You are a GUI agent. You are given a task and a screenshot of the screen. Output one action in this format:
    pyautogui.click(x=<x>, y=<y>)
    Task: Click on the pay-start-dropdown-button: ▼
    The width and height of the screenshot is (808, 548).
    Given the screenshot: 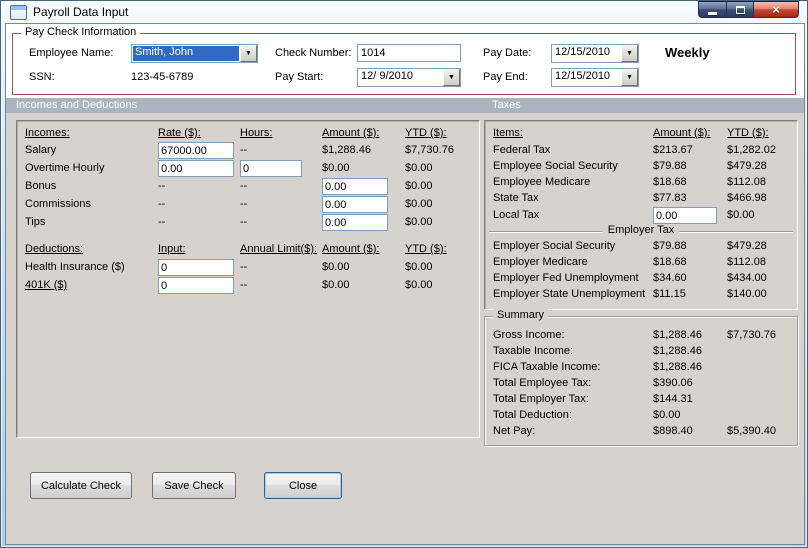 What is the action you would take?
    pyautogui.click(x=451, y=77)
    